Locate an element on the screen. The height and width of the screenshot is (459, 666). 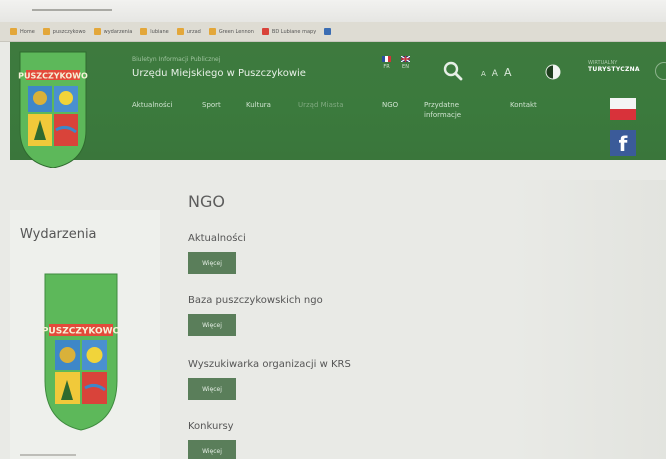
nav-item-przydatne-informacje: Przydatne informacje is located at coordinates (450, 110).